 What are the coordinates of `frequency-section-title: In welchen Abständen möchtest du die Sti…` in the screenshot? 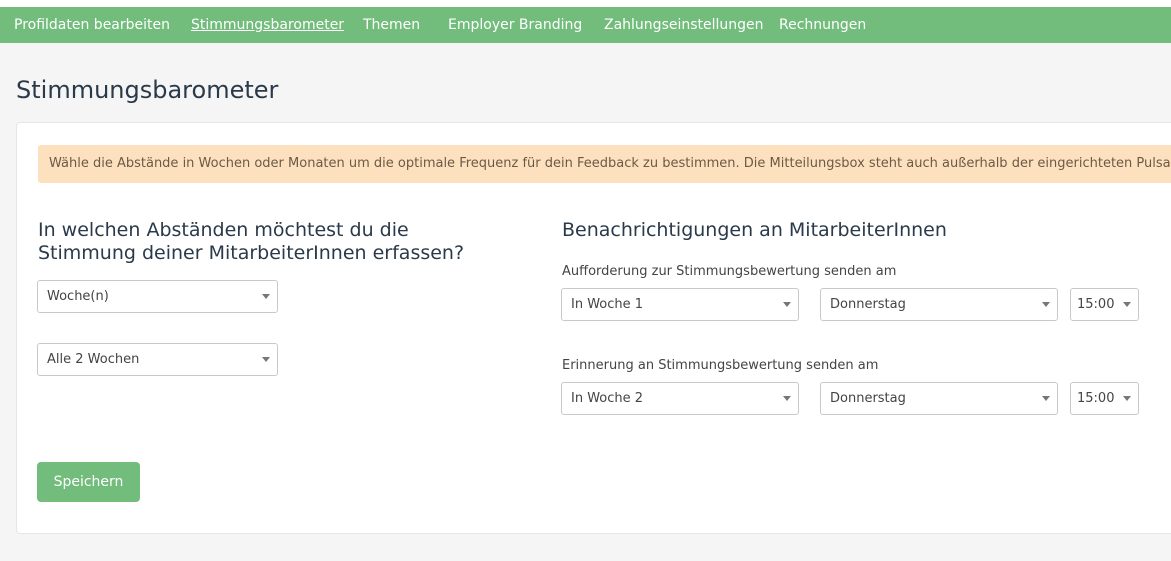 It's located at (251, 241).